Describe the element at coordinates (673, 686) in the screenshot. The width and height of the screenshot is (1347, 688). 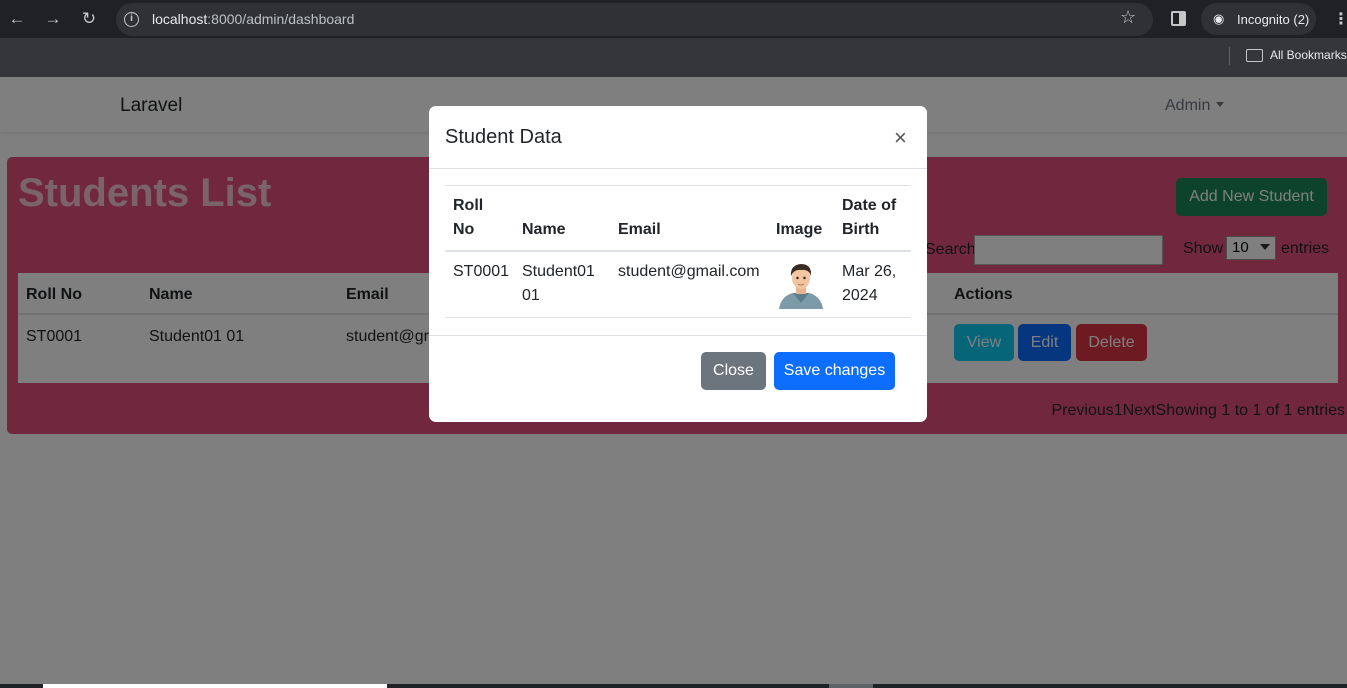
I see `taskbar-strip` at that location.